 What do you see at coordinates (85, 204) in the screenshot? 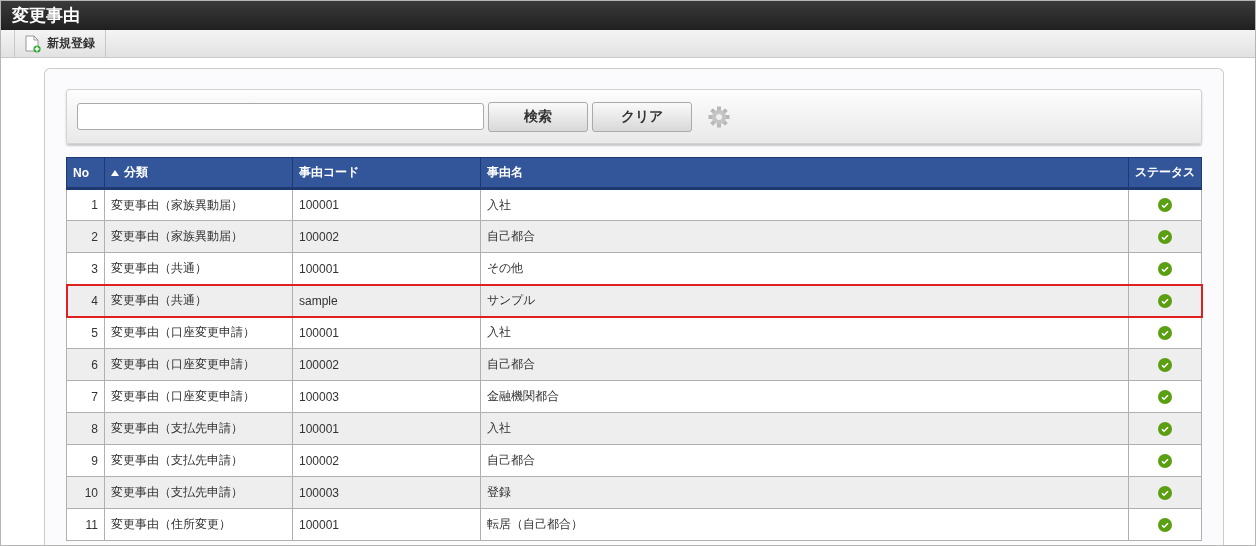
I see `table-cell: 1` at bounding box center [85, 204].